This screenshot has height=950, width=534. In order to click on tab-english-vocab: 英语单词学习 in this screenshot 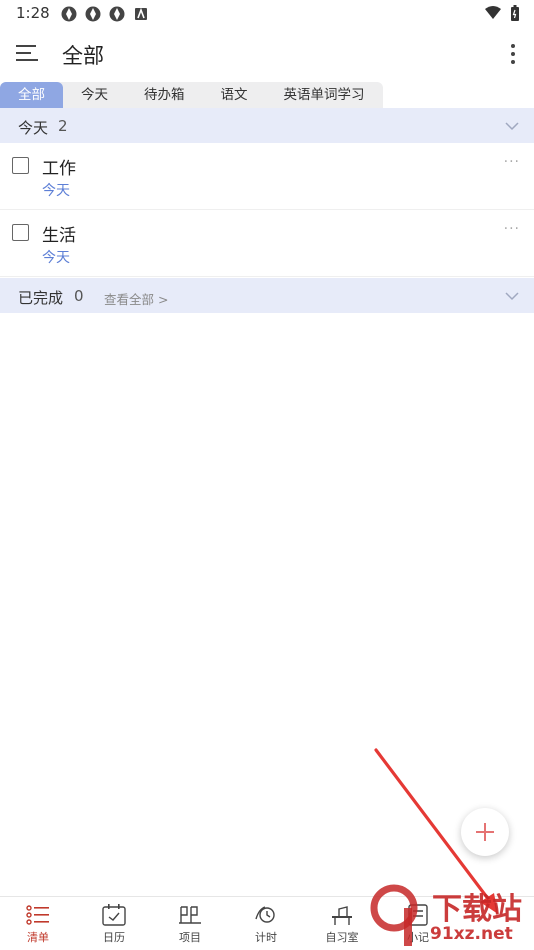, I will do `click(324, 95)`.